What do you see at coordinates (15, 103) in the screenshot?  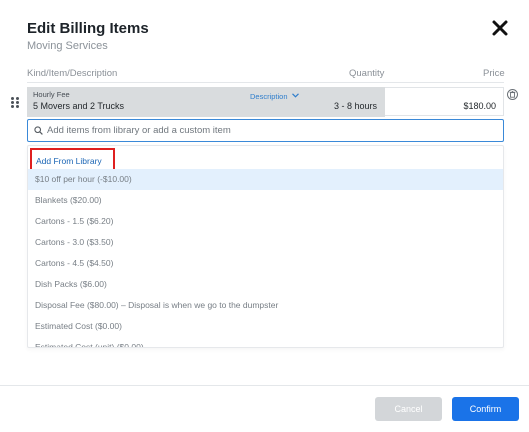 I see `drag-handle-icon` at bounding box center [15, 103].